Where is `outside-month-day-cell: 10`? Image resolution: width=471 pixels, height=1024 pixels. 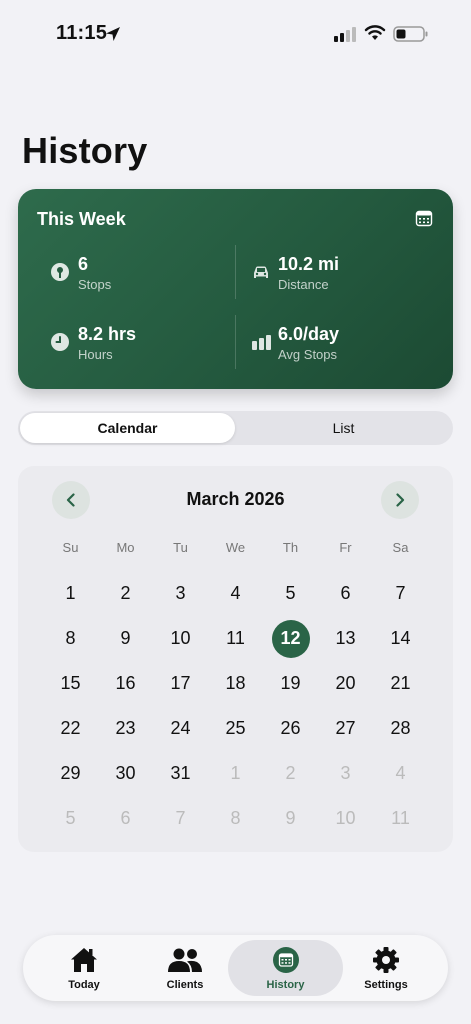
outside-month-day-cell: 10 is located at coordinates (345, 818).